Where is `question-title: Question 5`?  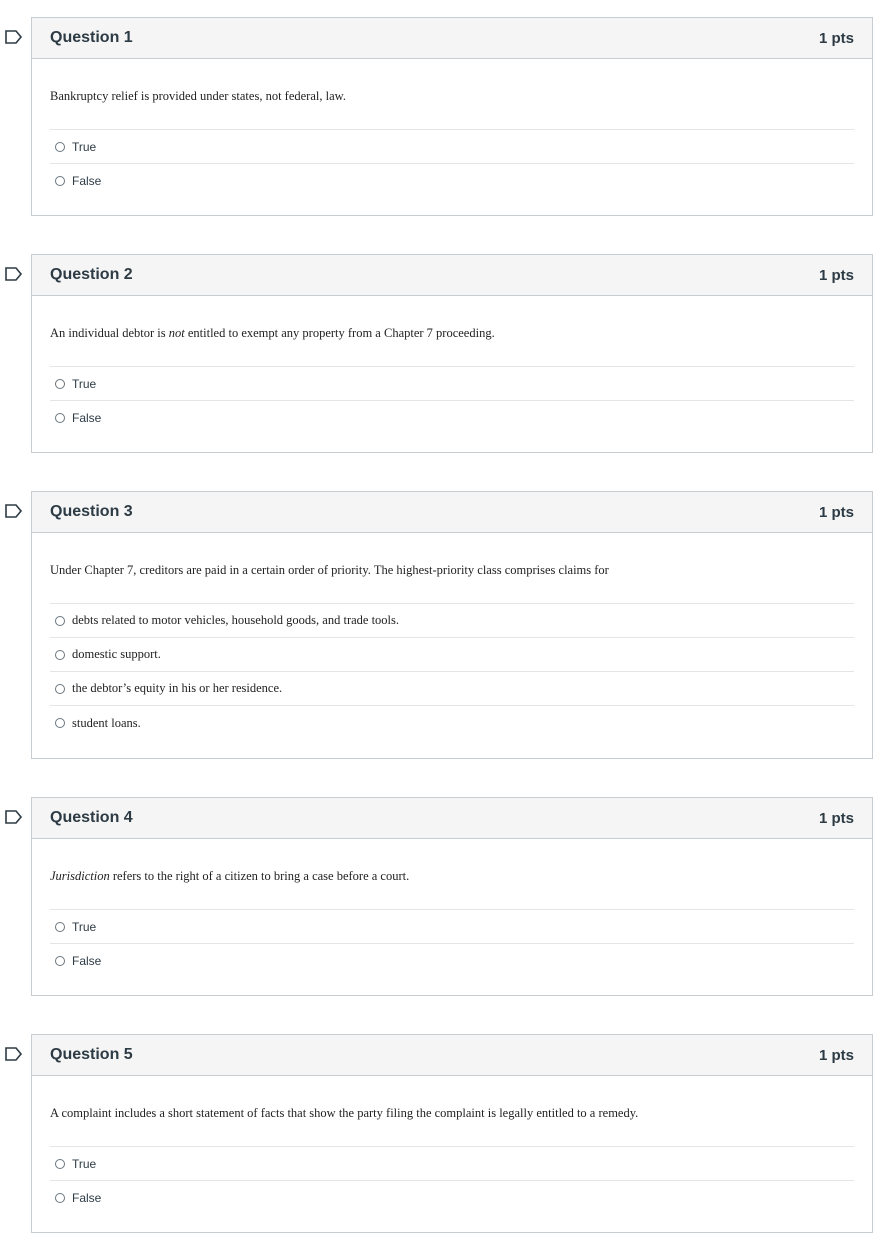 question-title: Question 5 is located at coordinates (91, 1054).